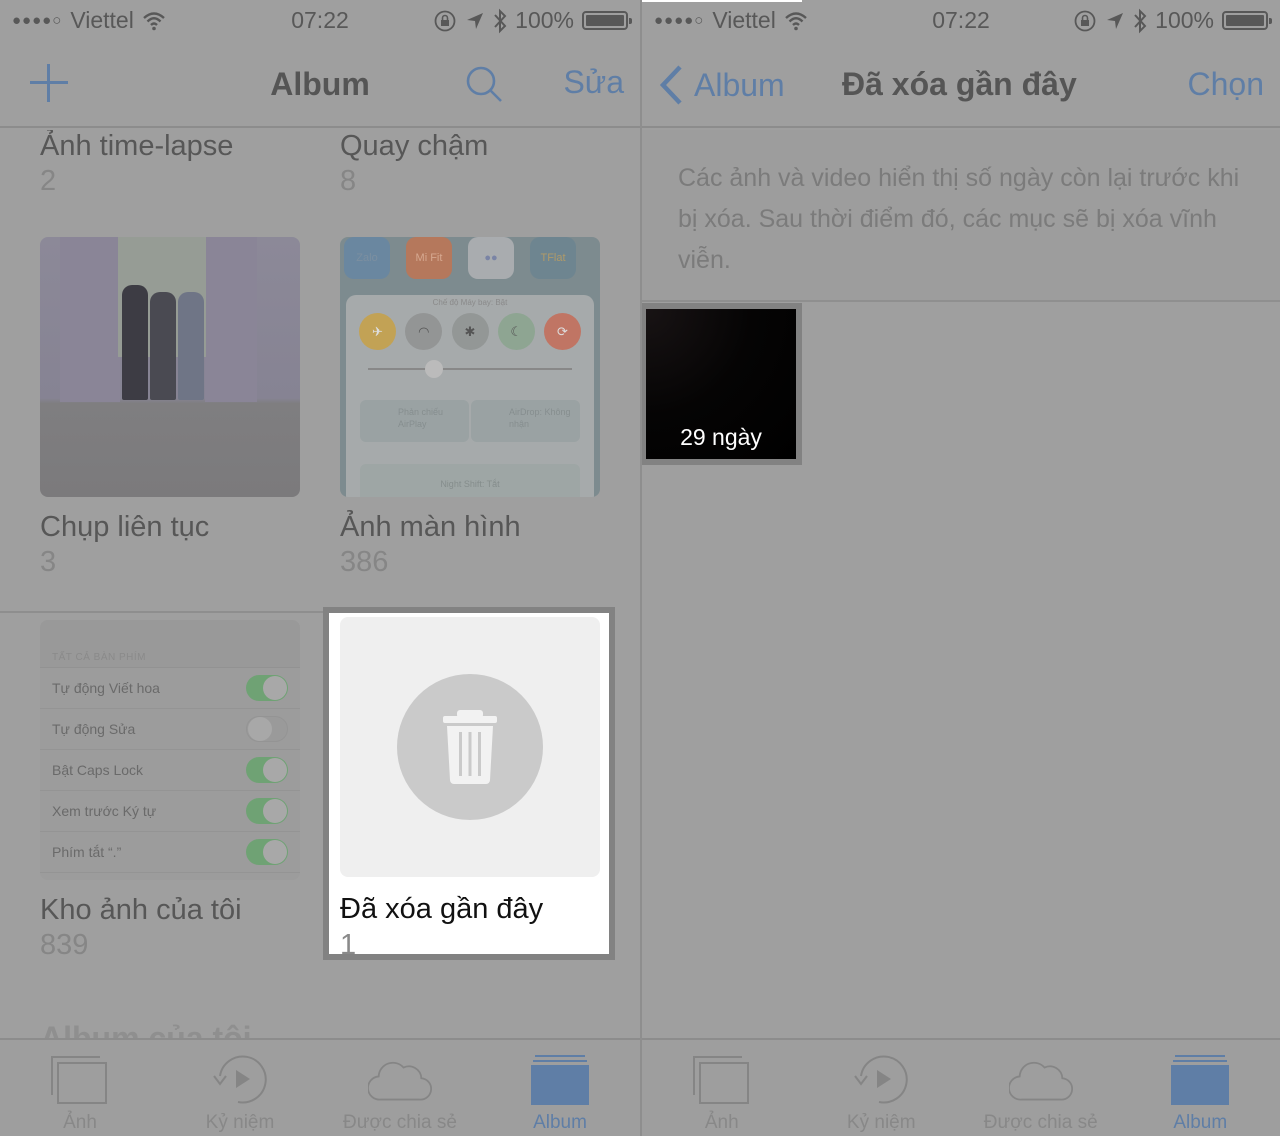  What do you see at coordinates (137, 146) in the screenshot?
I see `album-name: Ảnh time-lapse` at bounding box center [137, 146].